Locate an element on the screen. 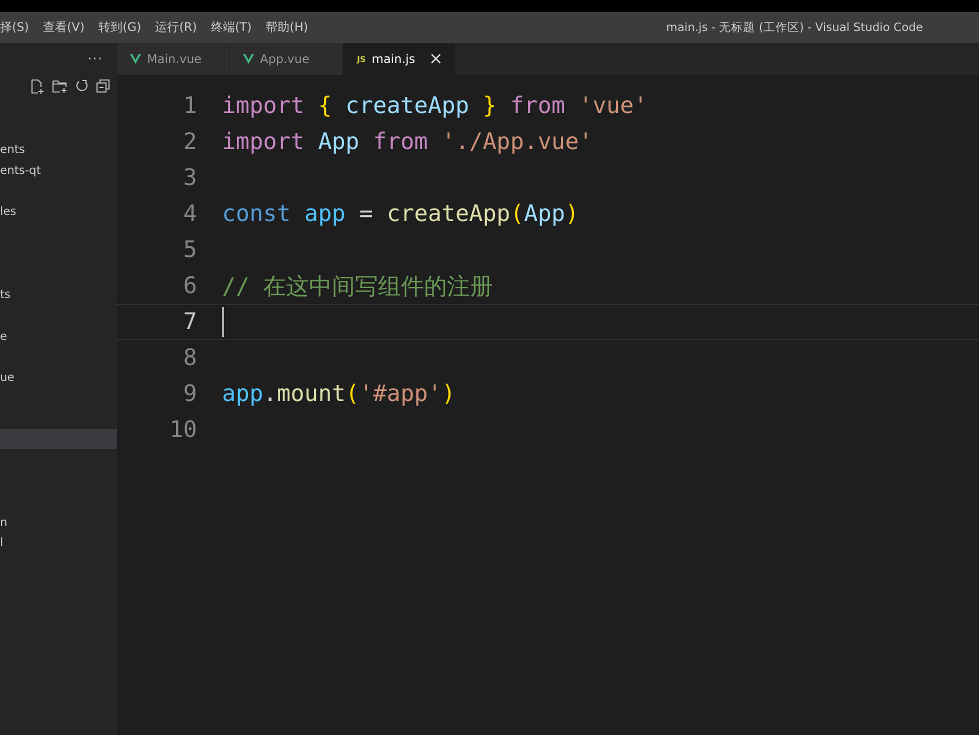  menu-item: 终端(T) is located at coordinates (231, 27).